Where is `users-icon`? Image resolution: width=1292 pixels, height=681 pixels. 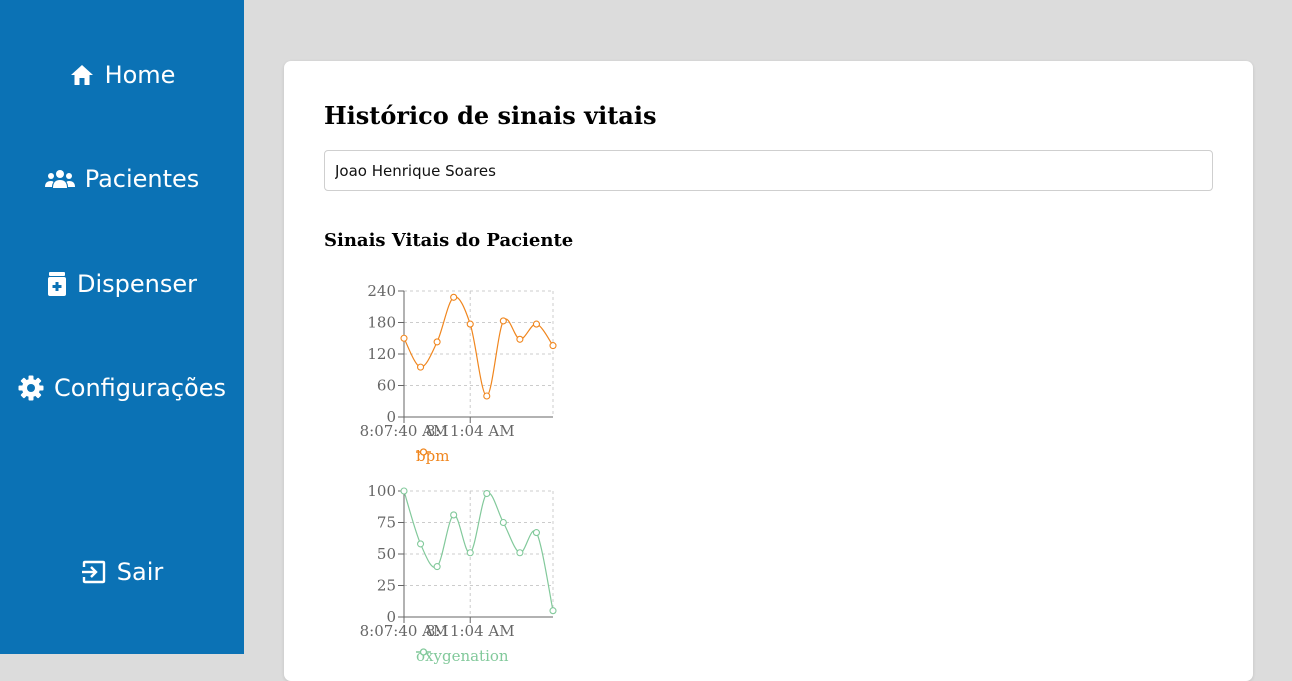 users-icon is located at coordinates (59, 179).